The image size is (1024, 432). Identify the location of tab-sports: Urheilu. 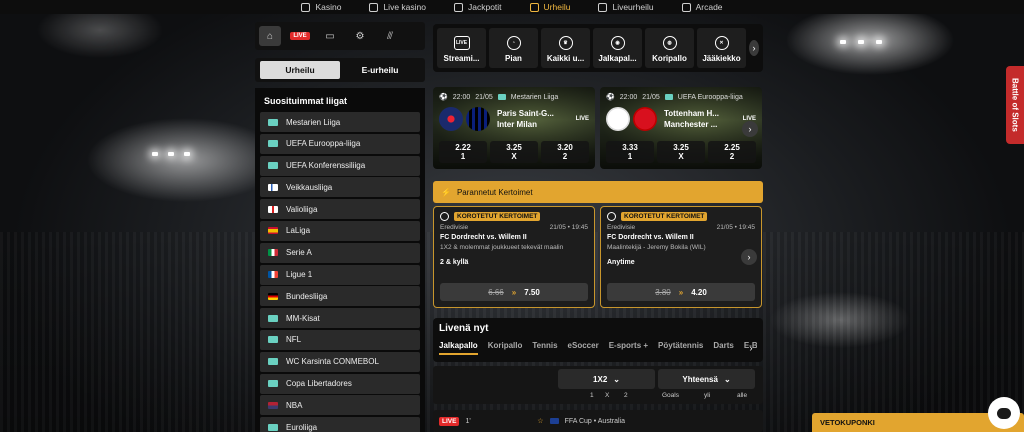
(300, 70).